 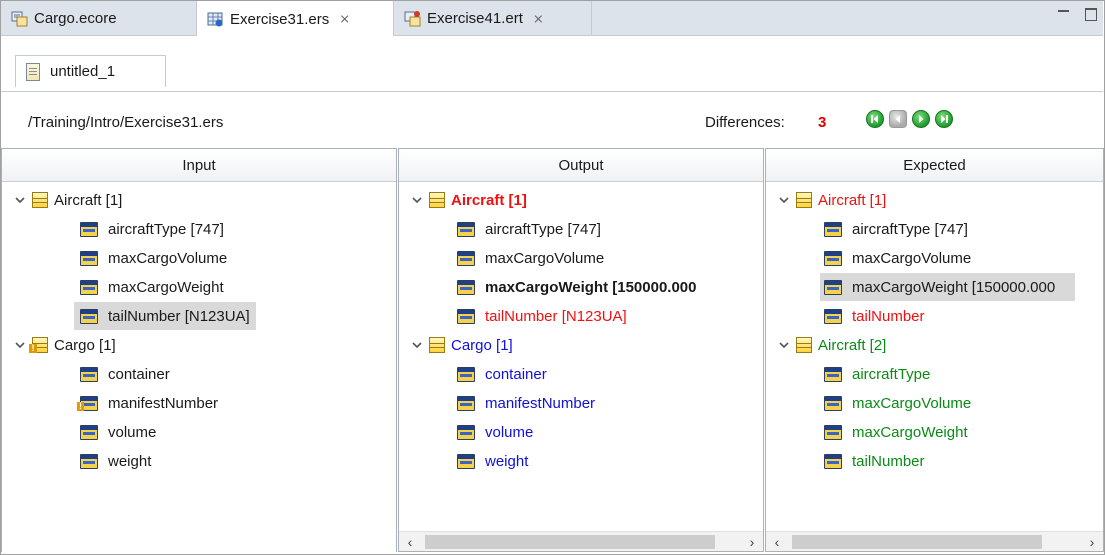 I want to click on tree-label: container, so click(x=516, y=374).